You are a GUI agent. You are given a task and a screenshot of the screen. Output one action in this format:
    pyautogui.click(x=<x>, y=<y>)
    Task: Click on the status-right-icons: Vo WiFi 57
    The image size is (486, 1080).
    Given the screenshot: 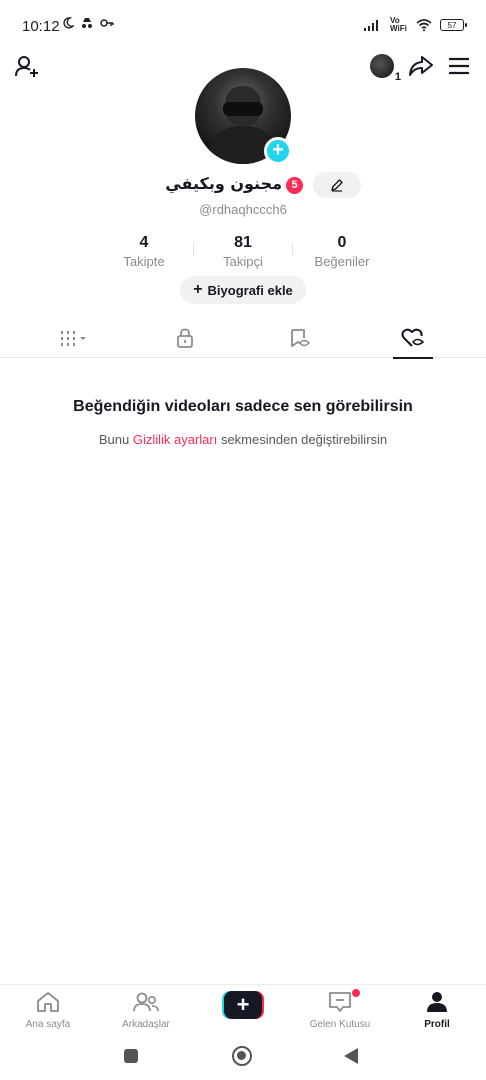 What is the action you would take?
    pyautogui.click(x=415, y=24)
    